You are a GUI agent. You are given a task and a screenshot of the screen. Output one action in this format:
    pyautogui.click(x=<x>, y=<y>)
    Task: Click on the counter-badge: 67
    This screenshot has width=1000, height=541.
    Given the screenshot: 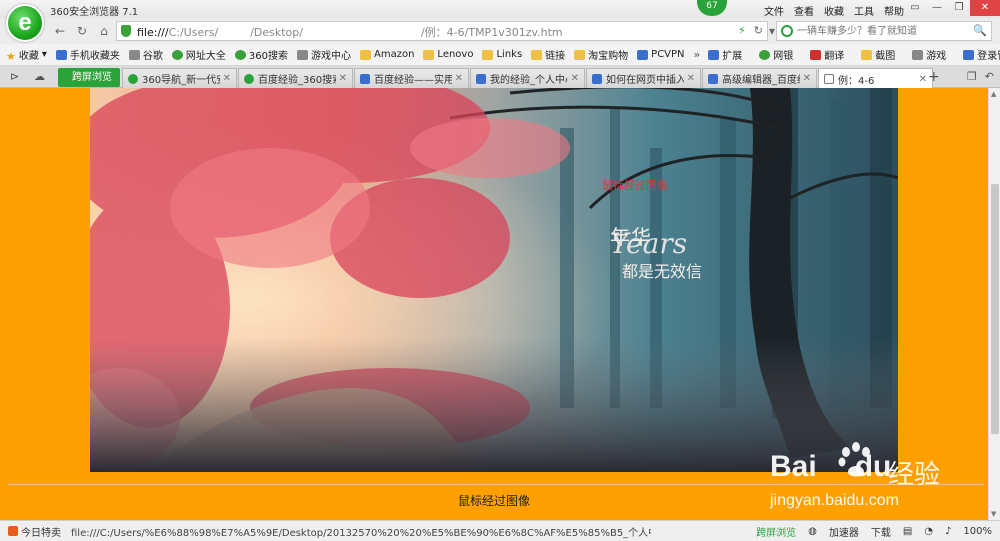 What is the action you would take?
    pyautogui.click(x=712, y=8)
    